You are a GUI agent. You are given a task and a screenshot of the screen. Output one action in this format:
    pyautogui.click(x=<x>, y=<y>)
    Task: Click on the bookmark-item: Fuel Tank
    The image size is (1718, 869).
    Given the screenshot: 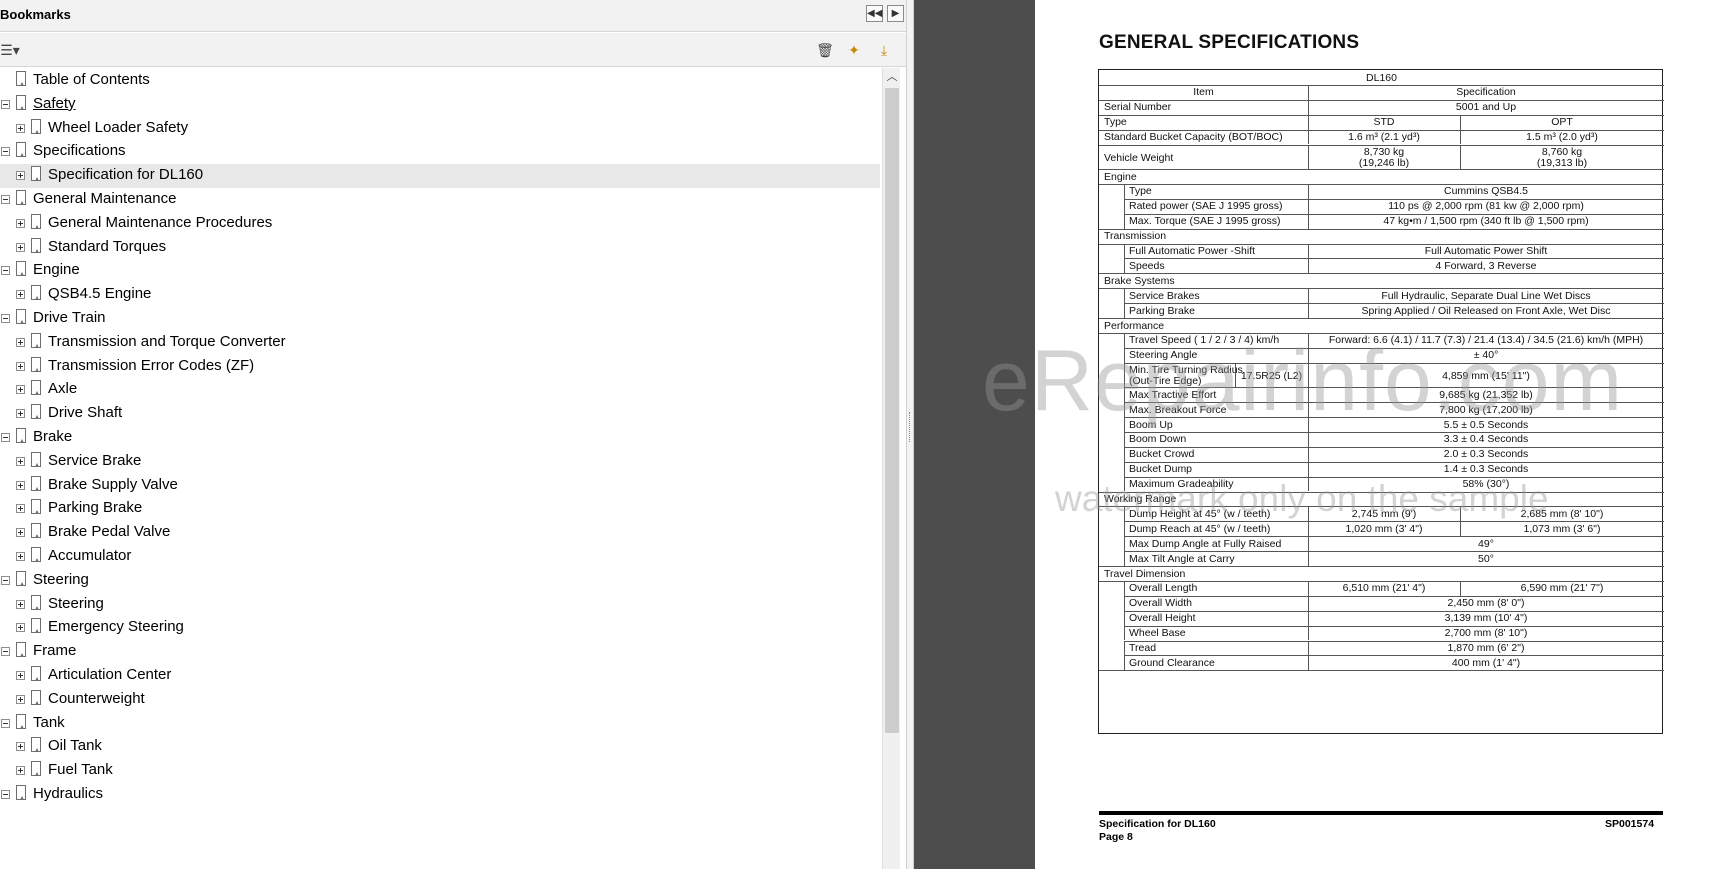 What is the action you would take?
    pyautogui.click(x=440, y=771)
    